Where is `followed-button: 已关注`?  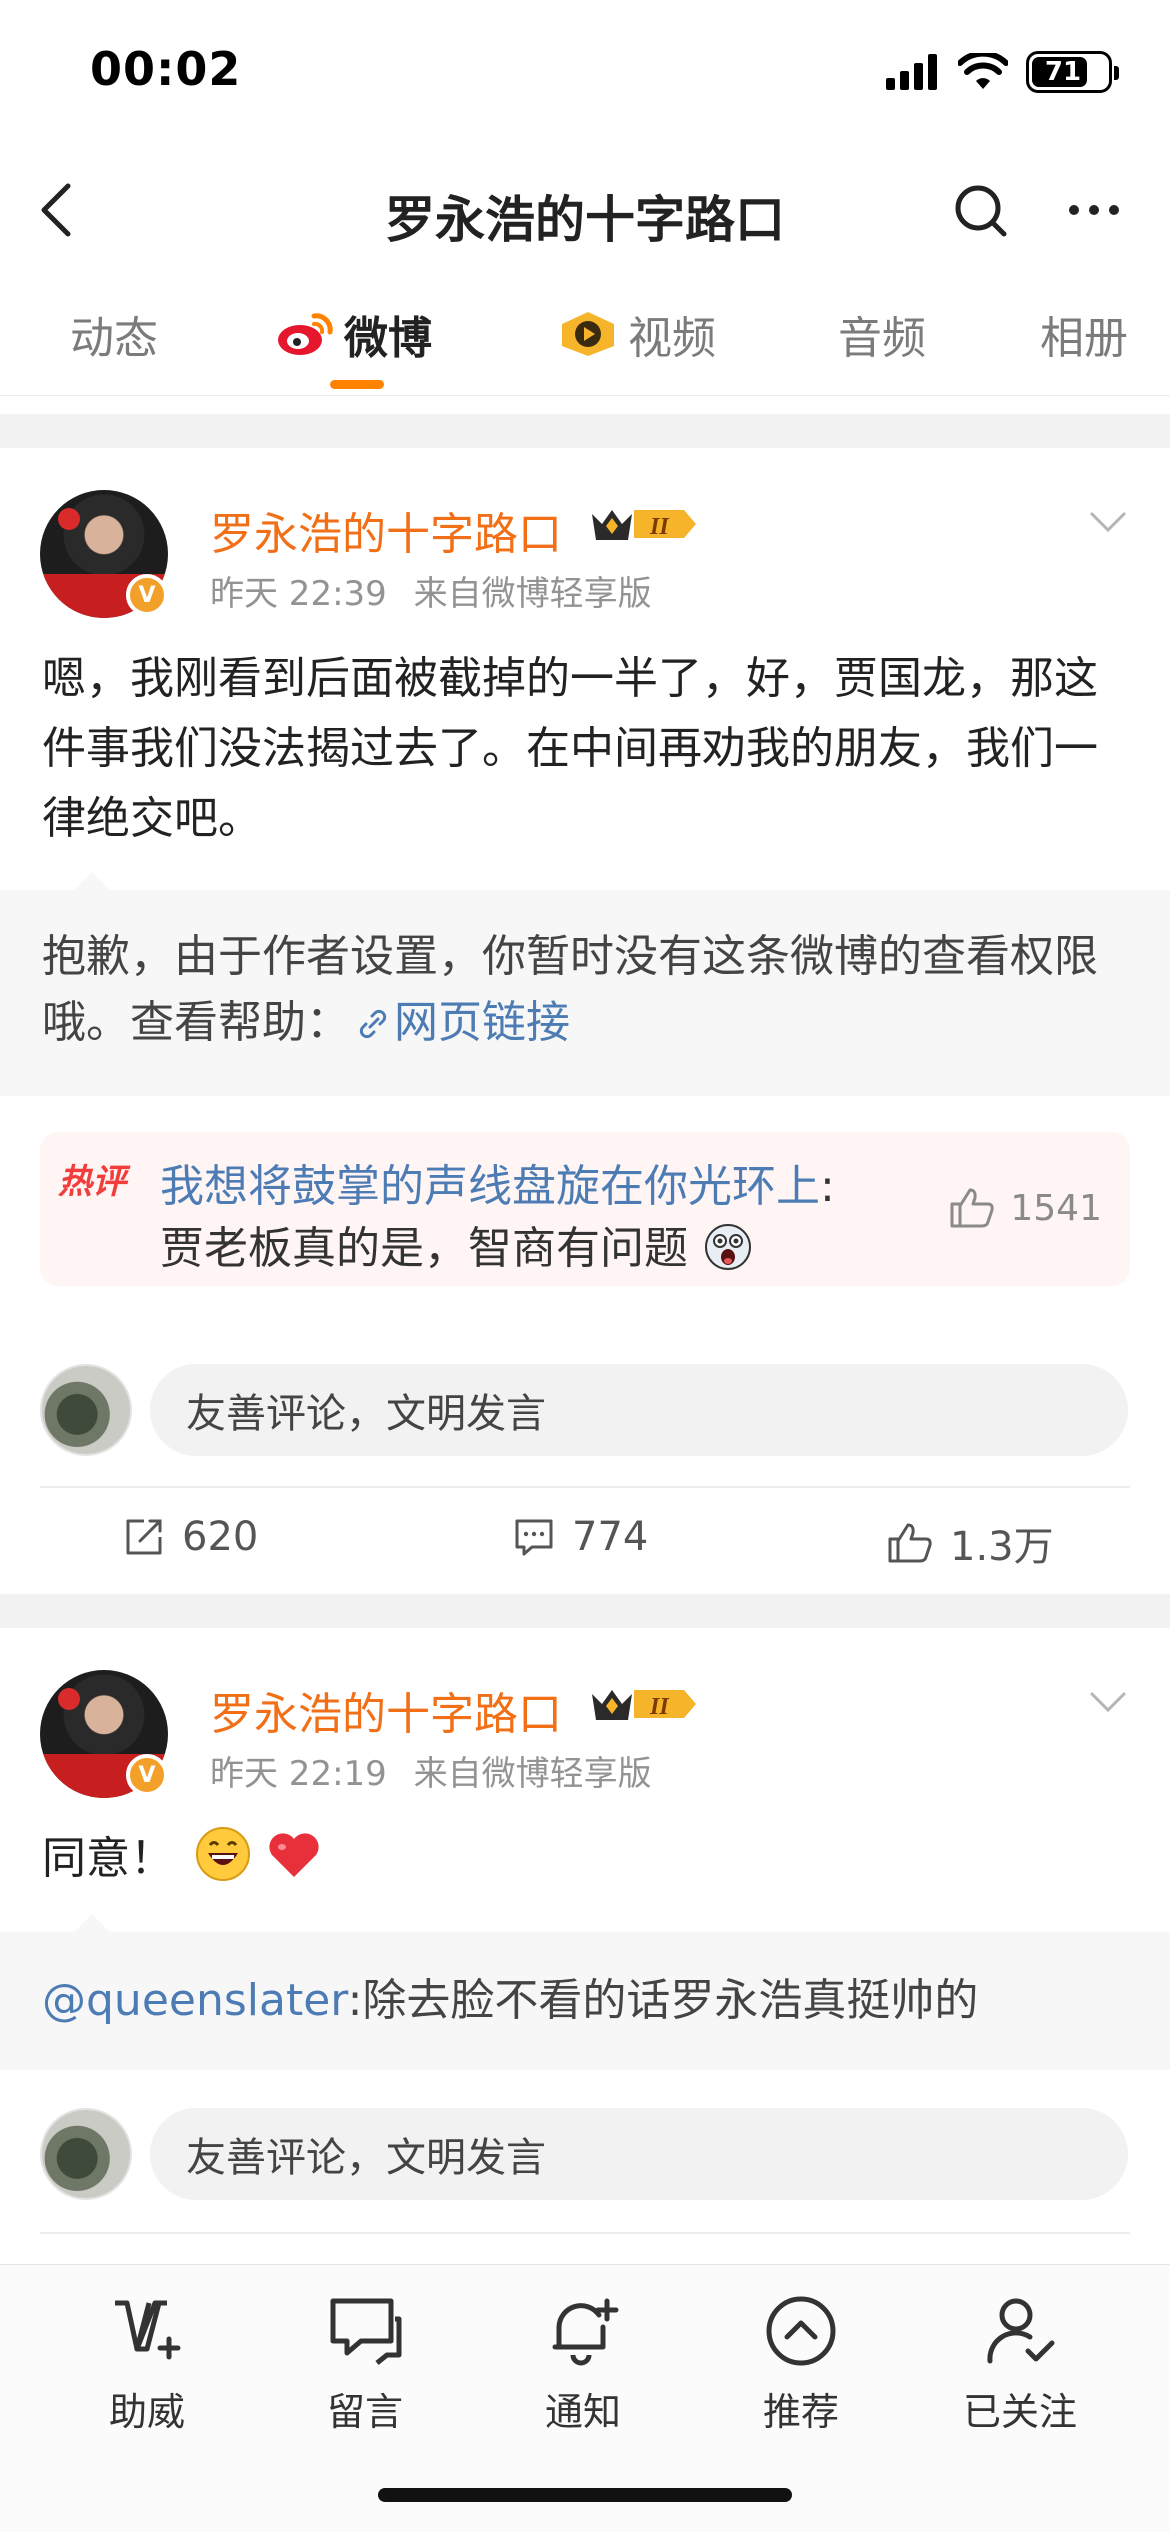 followed-button: 已关注 is located at coordinates (1020, 2363).